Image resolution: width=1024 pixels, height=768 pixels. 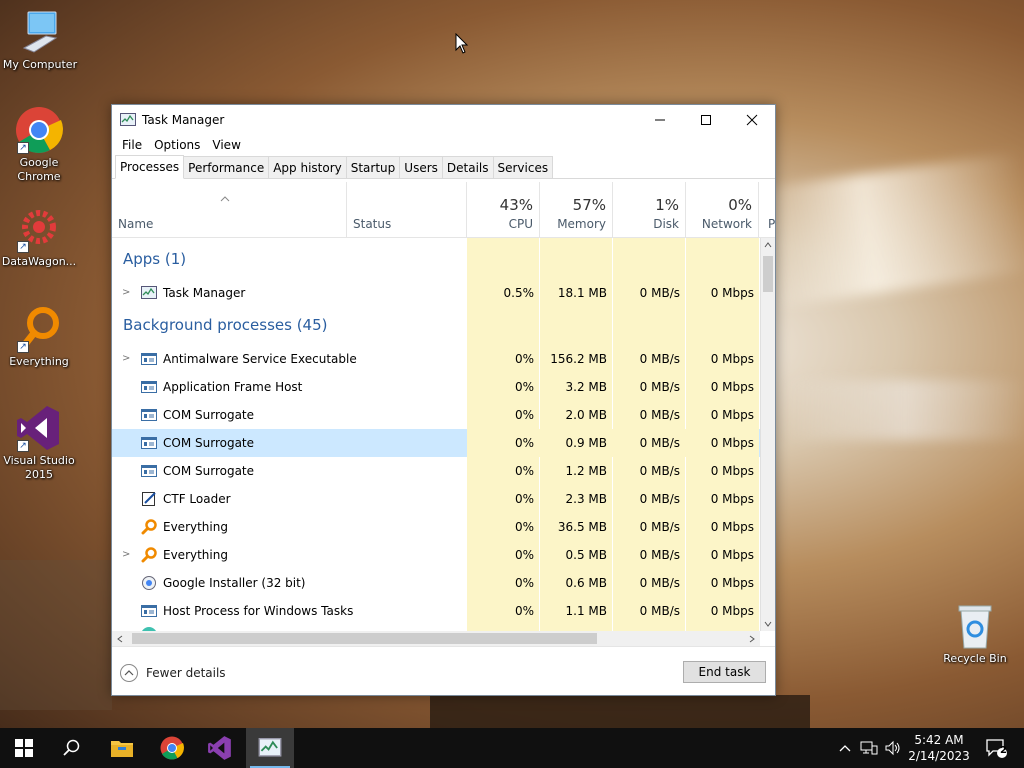 I want to click on tab-users: Users, so click(x=421, y=167).